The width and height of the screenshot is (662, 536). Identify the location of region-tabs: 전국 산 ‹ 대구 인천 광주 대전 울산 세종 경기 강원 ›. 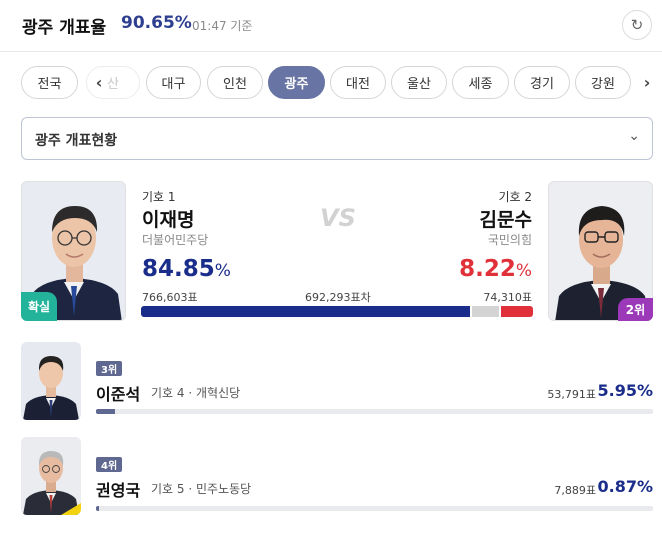
(331, 83).